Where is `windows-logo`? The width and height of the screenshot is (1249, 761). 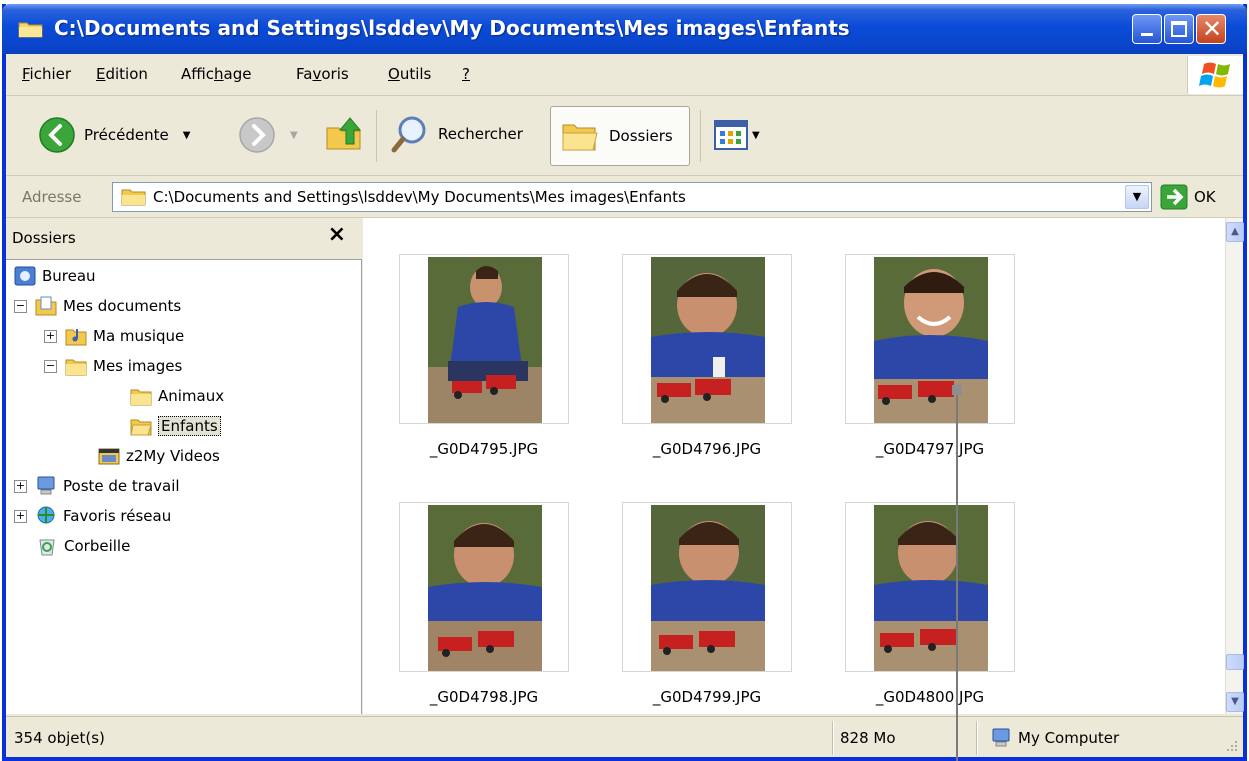
windows-logo is located at coordinates (1215, 75).